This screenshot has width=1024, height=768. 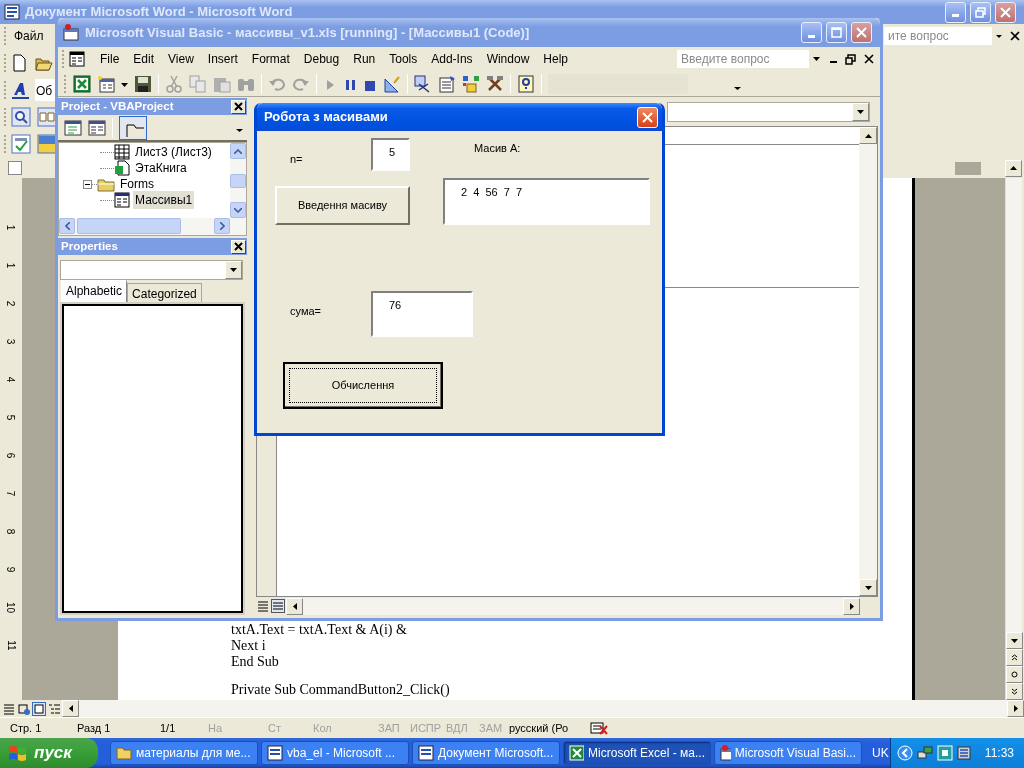 What do you see at coordinates (364, 59) in the screenshot?
I see `menu-item: Run` at bounding box center [364, 59].